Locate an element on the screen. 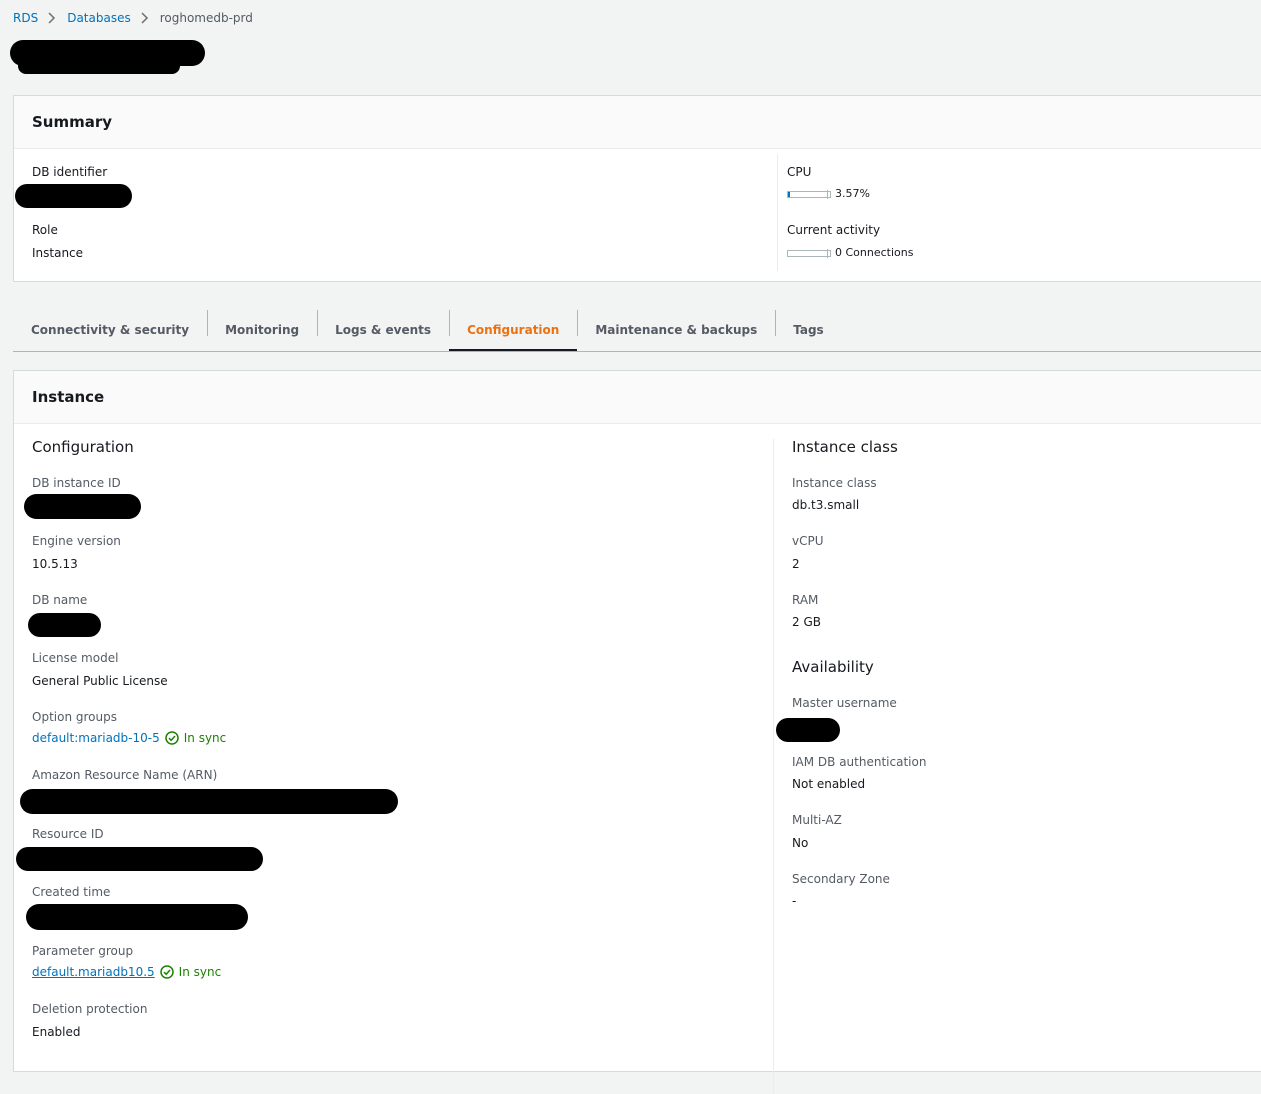 The image size is (1261, 1094). parameter-group-link: default.mariadb10.5 is located at coordinates (93, 972).